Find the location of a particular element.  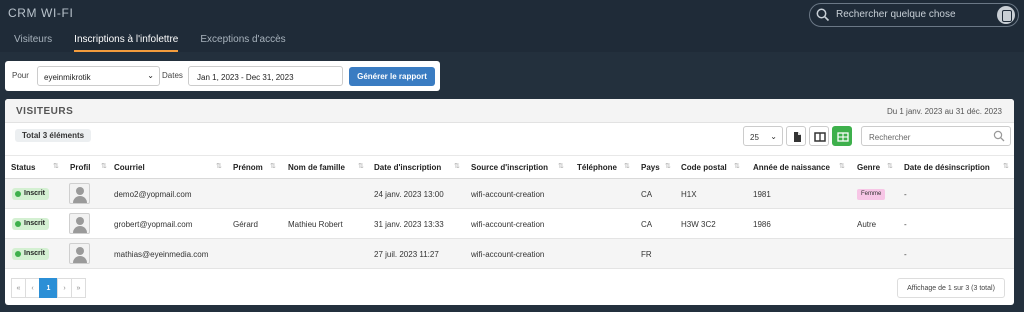

export-document-button is located at coordinates (796, 136).